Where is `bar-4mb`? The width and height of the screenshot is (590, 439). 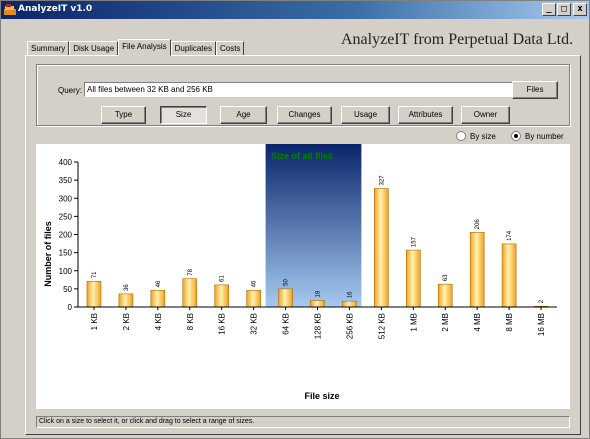
bar-4mb is located at coordinates (477, 270).